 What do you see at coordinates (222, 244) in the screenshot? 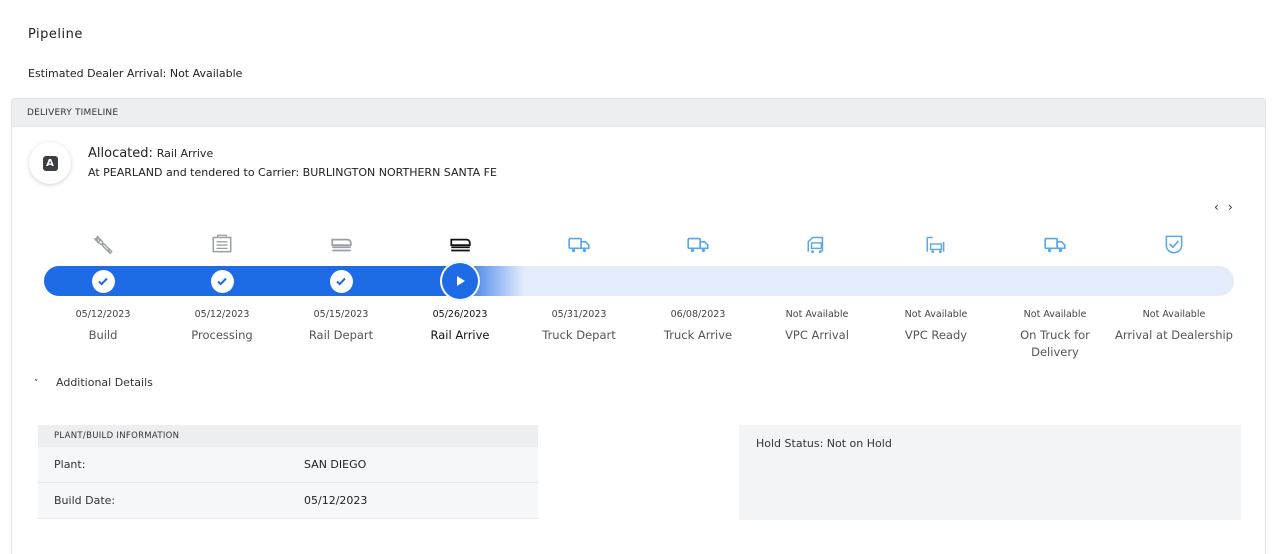
I see `processing-icon` at bounding box center [222, 244].